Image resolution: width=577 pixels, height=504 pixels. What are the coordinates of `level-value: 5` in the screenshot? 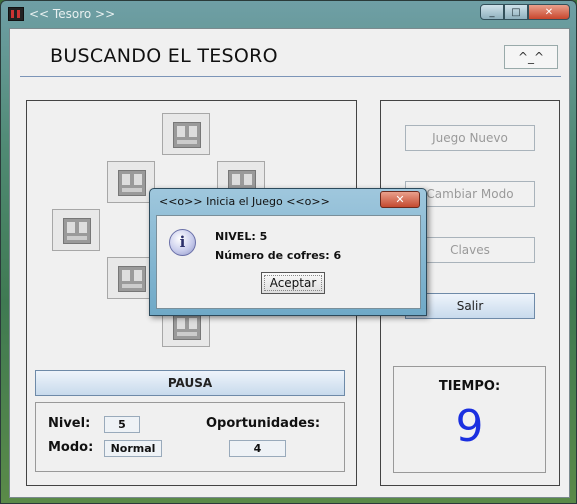 It's located at (122, 424).